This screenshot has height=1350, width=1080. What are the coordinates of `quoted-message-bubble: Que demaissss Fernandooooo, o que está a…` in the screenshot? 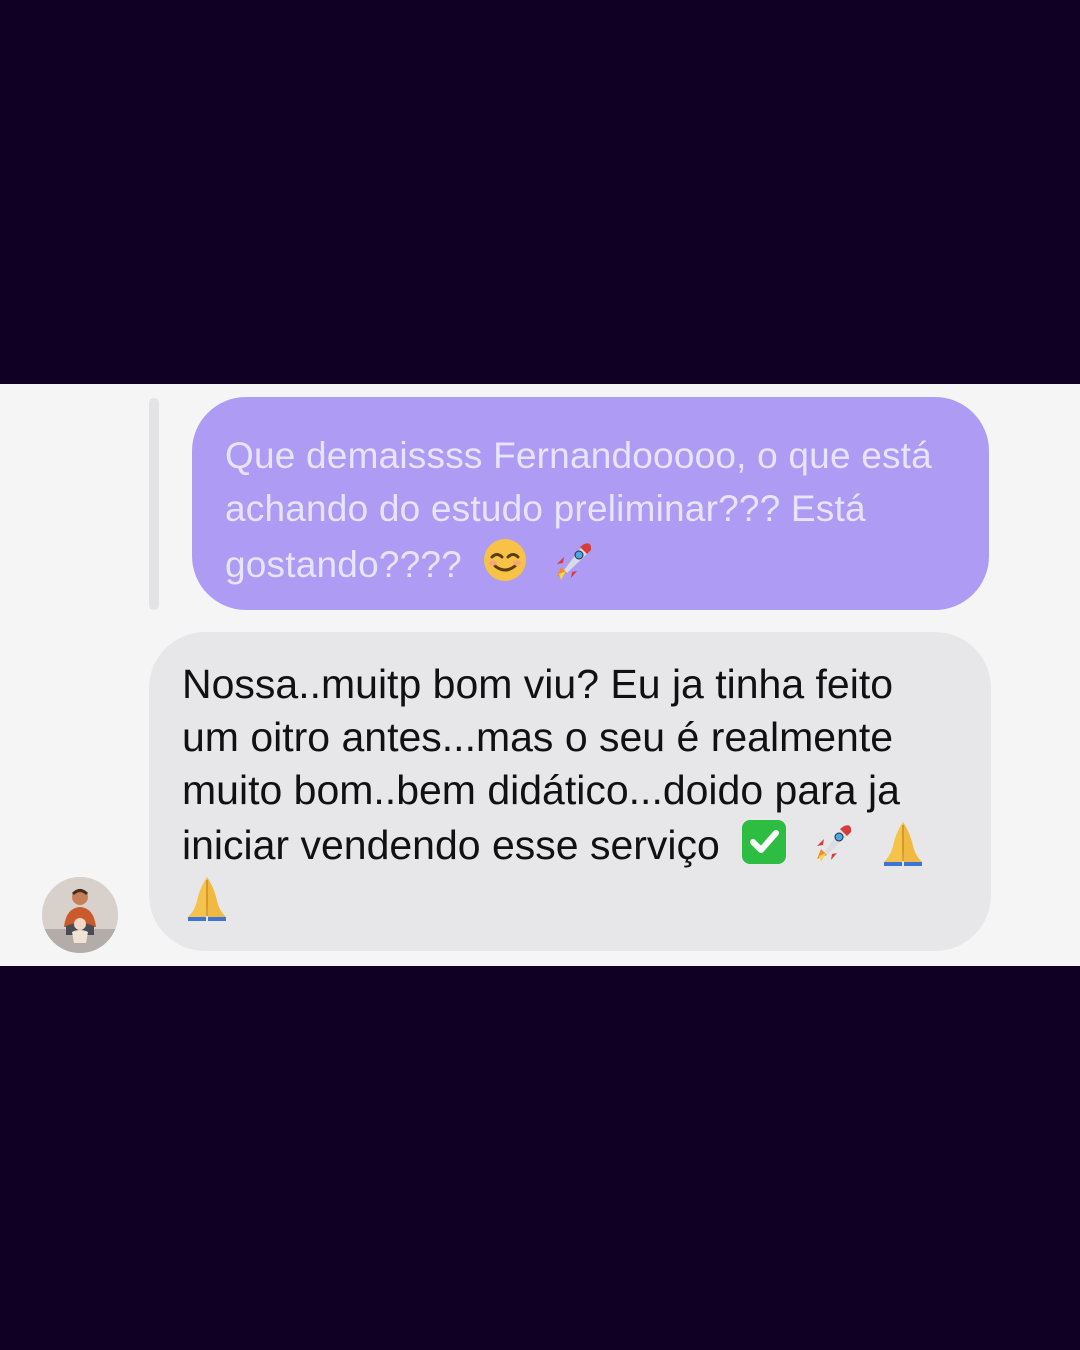 It's located at (590, 503).